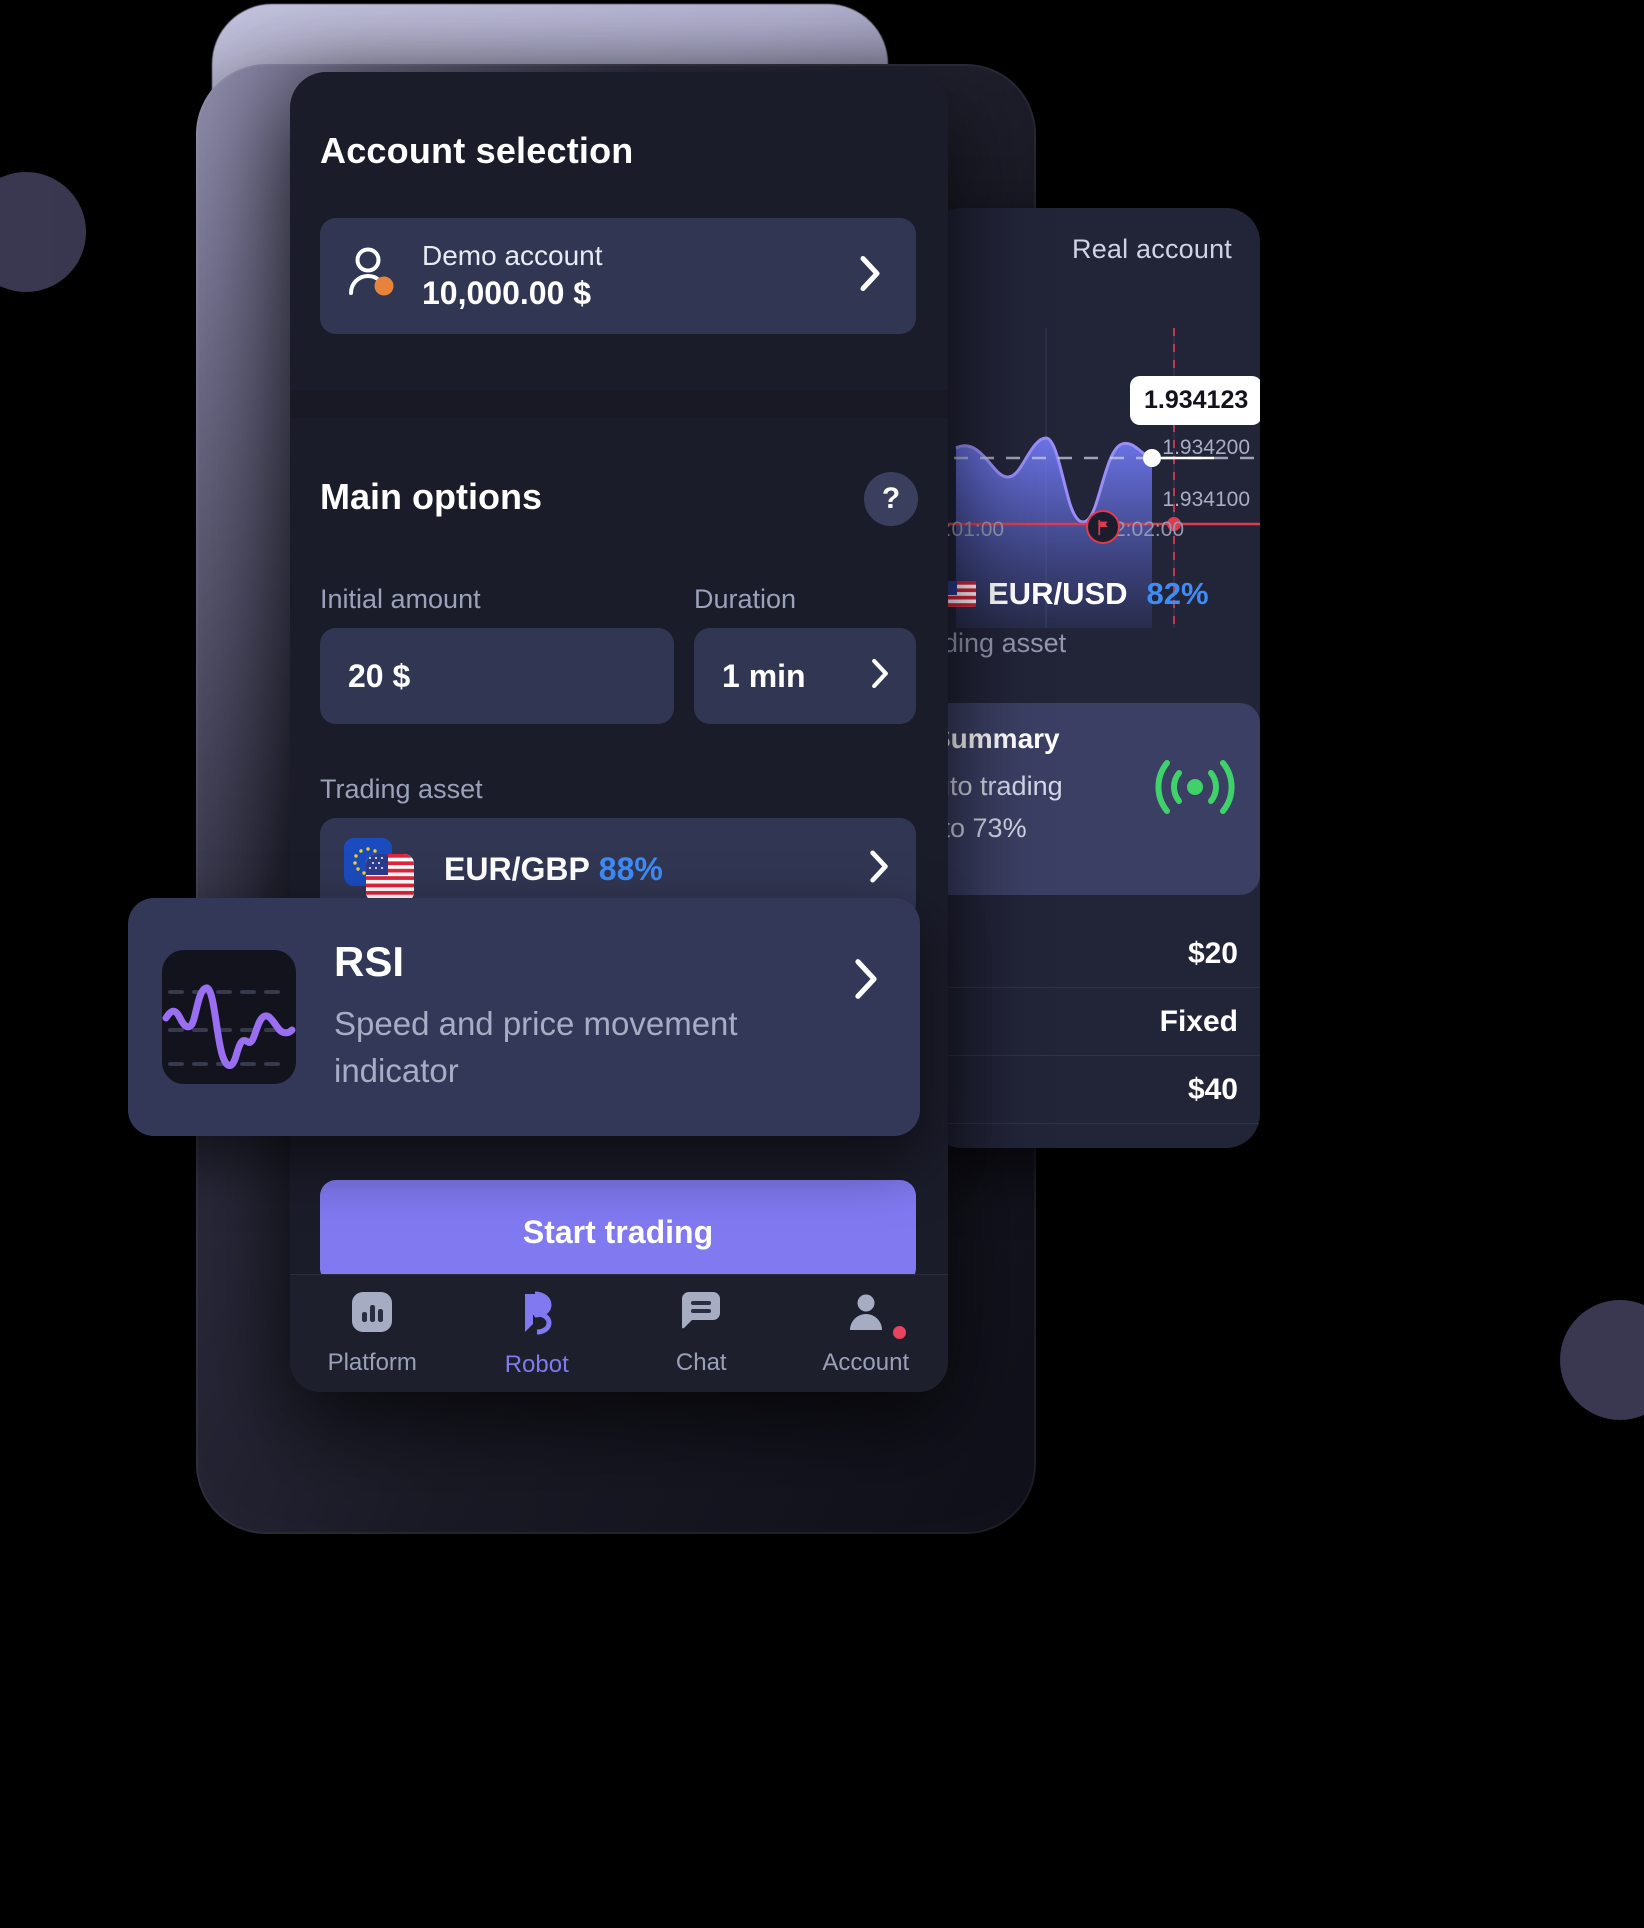 The width and height of the screenshot is (1644, 1928). Describe the element at coordinates (1152, 249) in the screenshot. I see `right-account-type-label: Real account` at that location.